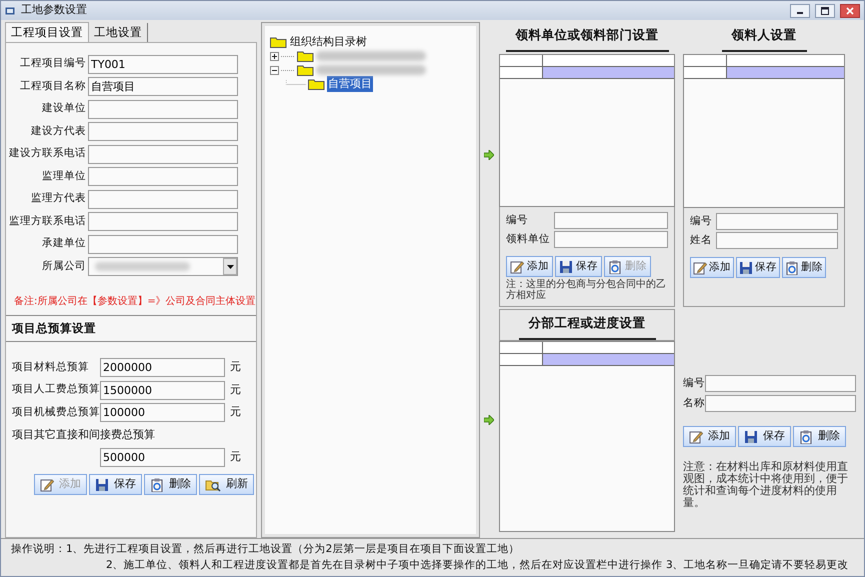 This screenshot has width=865, height=577. What do you see at coordinates (58, 198) in the screenshot?
I see `field-label: 监理方代表` at bounding box center [58, 198].